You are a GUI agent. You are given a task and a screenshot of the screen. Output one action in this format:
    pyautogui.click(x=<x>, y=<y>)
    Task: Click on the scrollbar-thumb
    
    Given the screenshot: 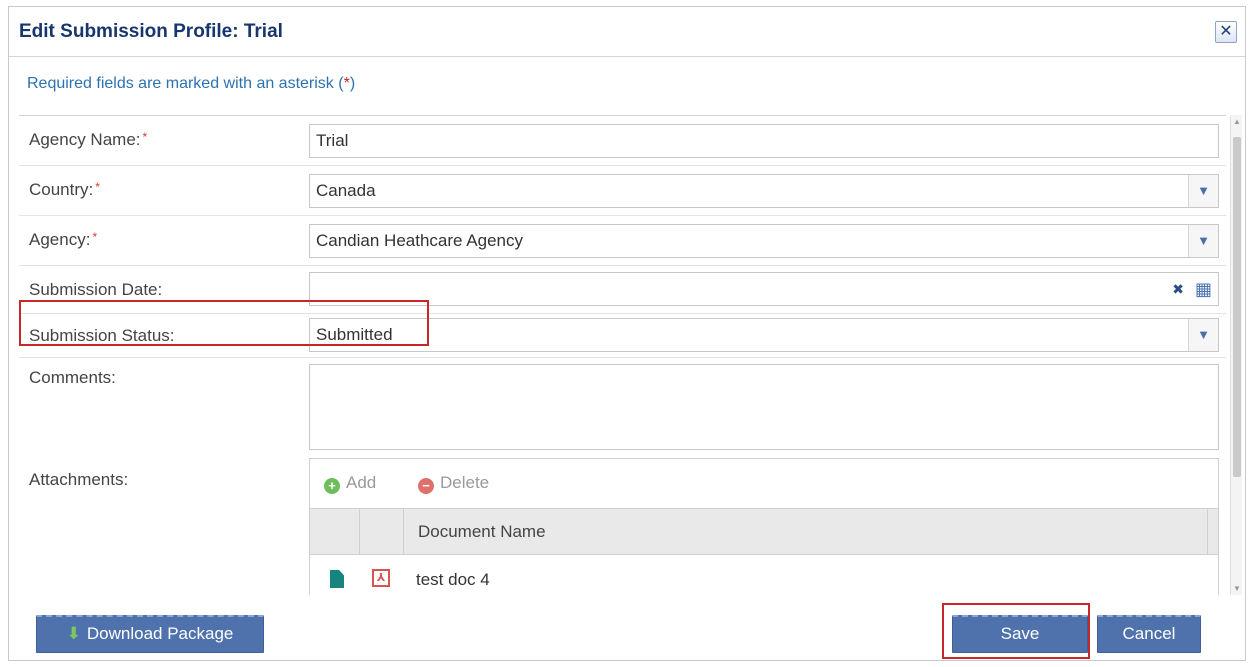 What is the action you would take?
    pyautogui.click(x=1237, y=307)
    